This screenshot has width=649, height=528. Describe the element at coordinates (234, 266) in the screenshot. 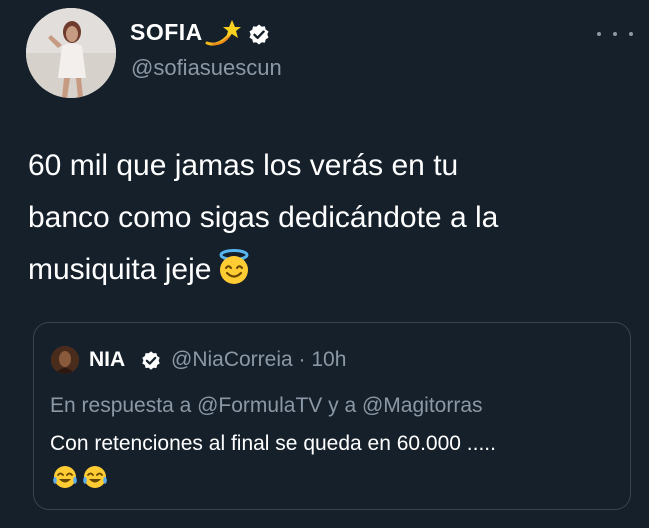

I see `smiling-face-with-halo-icon` at that location.